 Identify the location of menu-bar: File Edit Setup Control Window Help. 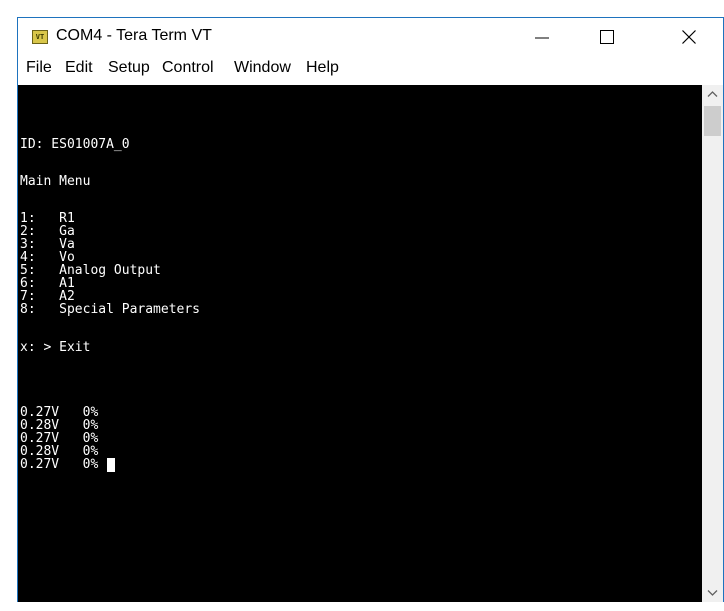
(370, 69).